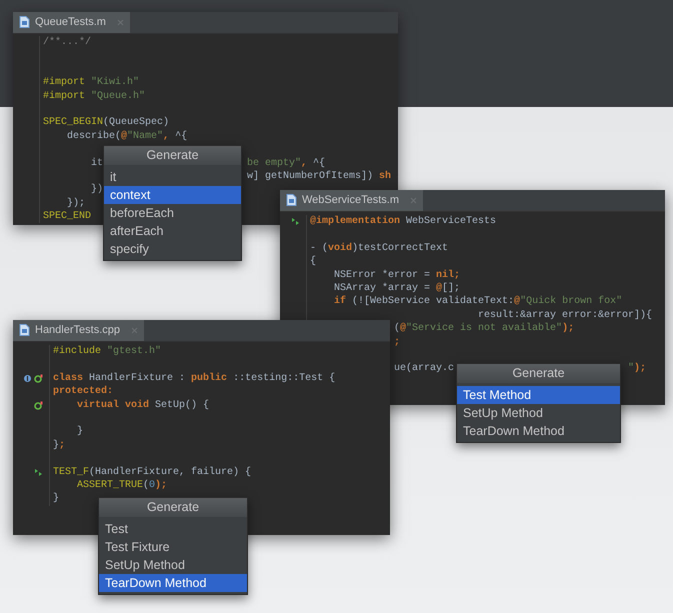 The height and width of the screenshot is (613, 673). What do you see at coordinates (351, 200) in the screenshot?
I see `editor-tab: WebServiceTests.m` at bounding box center [351, 200].